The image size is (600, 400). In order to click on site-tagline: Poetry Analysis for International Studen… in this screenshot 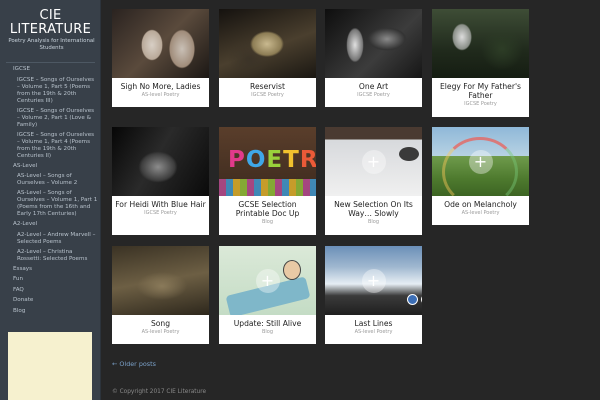, I will do `click(51, 44)`.